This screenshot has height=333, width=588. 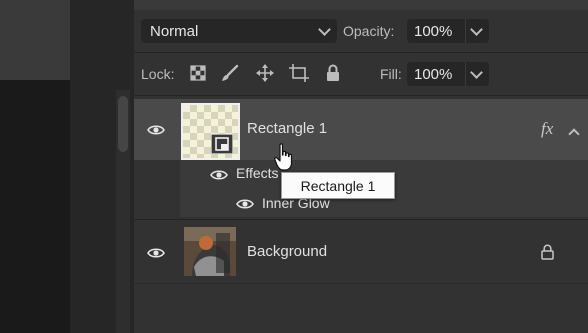 I want to click on opacity-value: 100%, so click(x=433, y=31).